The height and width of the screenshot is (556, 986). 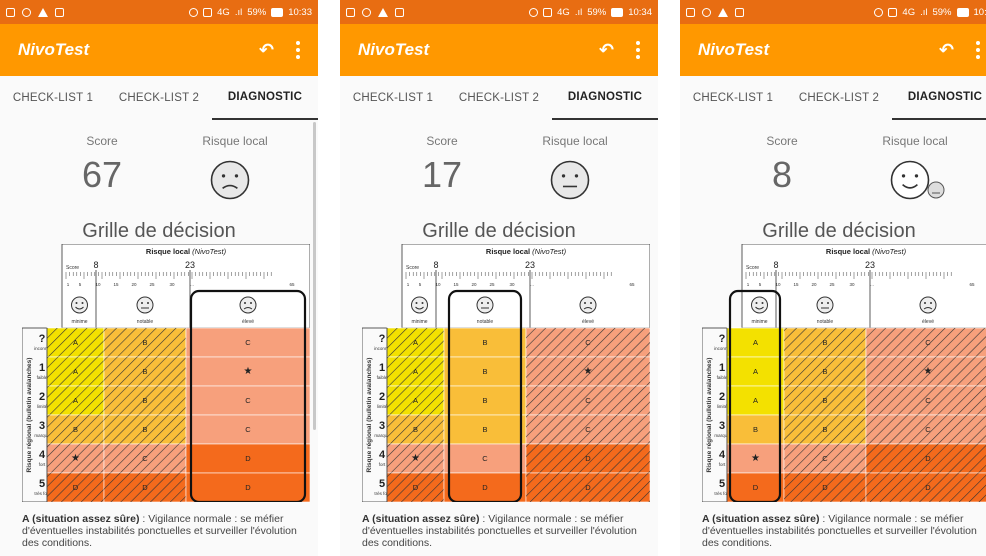 I want to click on clock: 10:3, so click(x=979, y=12).